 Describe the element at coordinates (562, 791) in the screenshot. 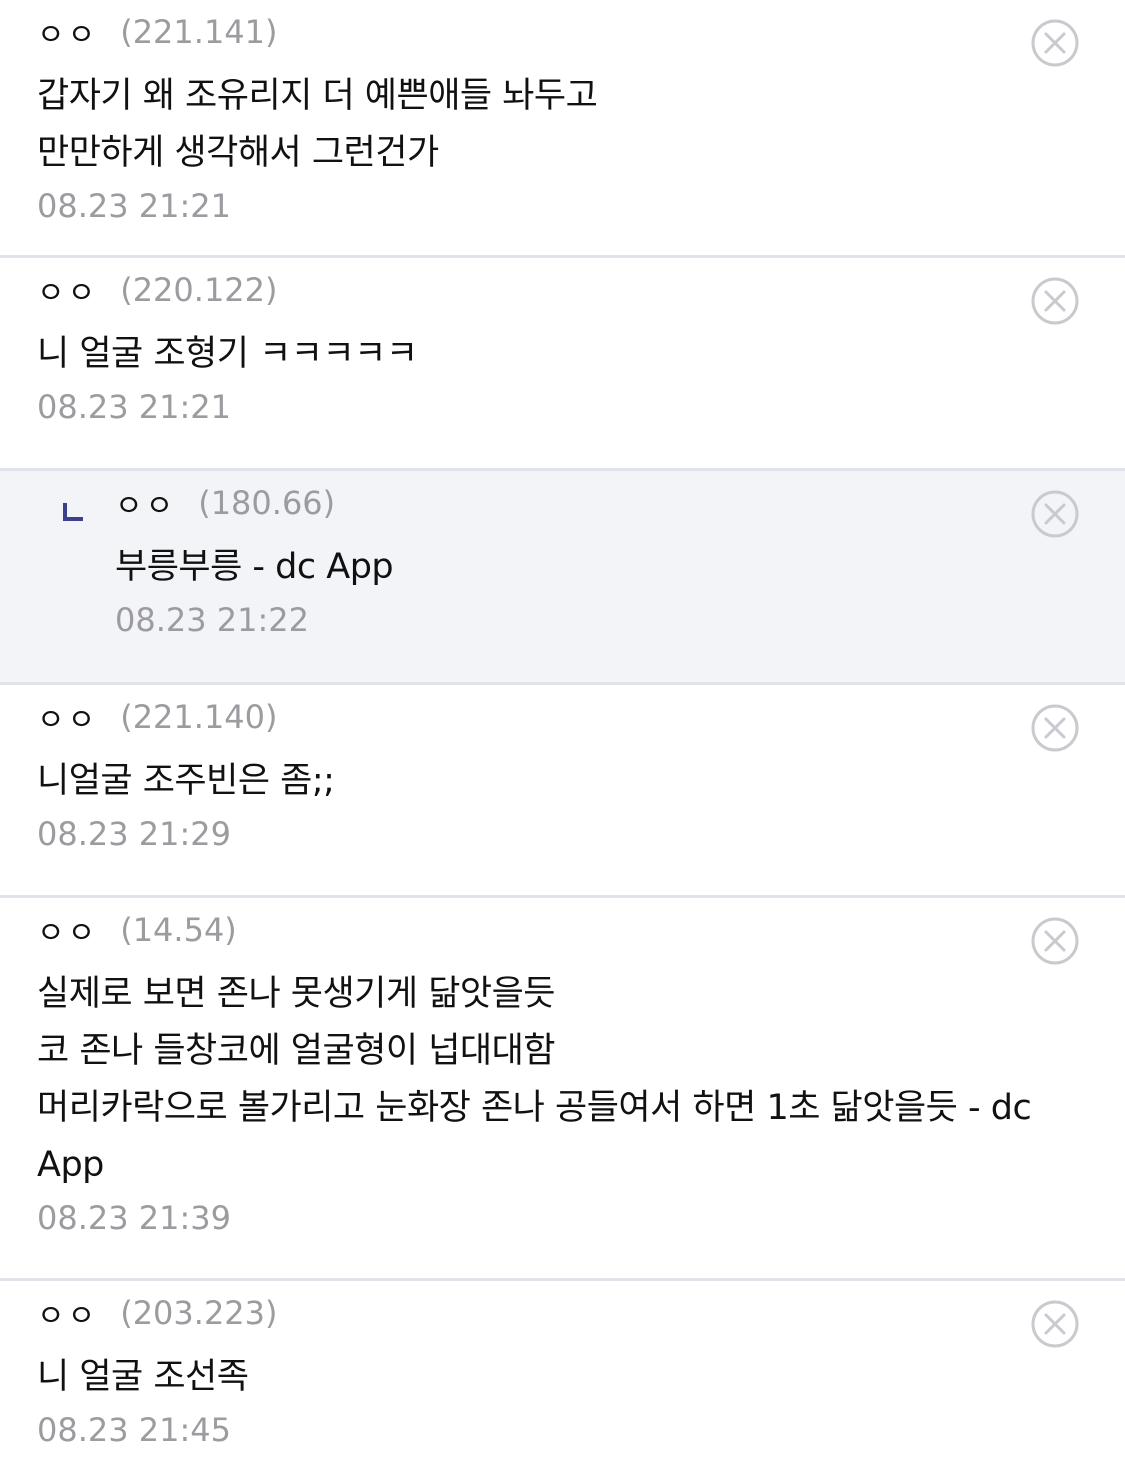

I see `comment-item: ㅇㅇ (221.140) 니얼굴 조주빈은 좀;; 08.23 21:29` at that location.